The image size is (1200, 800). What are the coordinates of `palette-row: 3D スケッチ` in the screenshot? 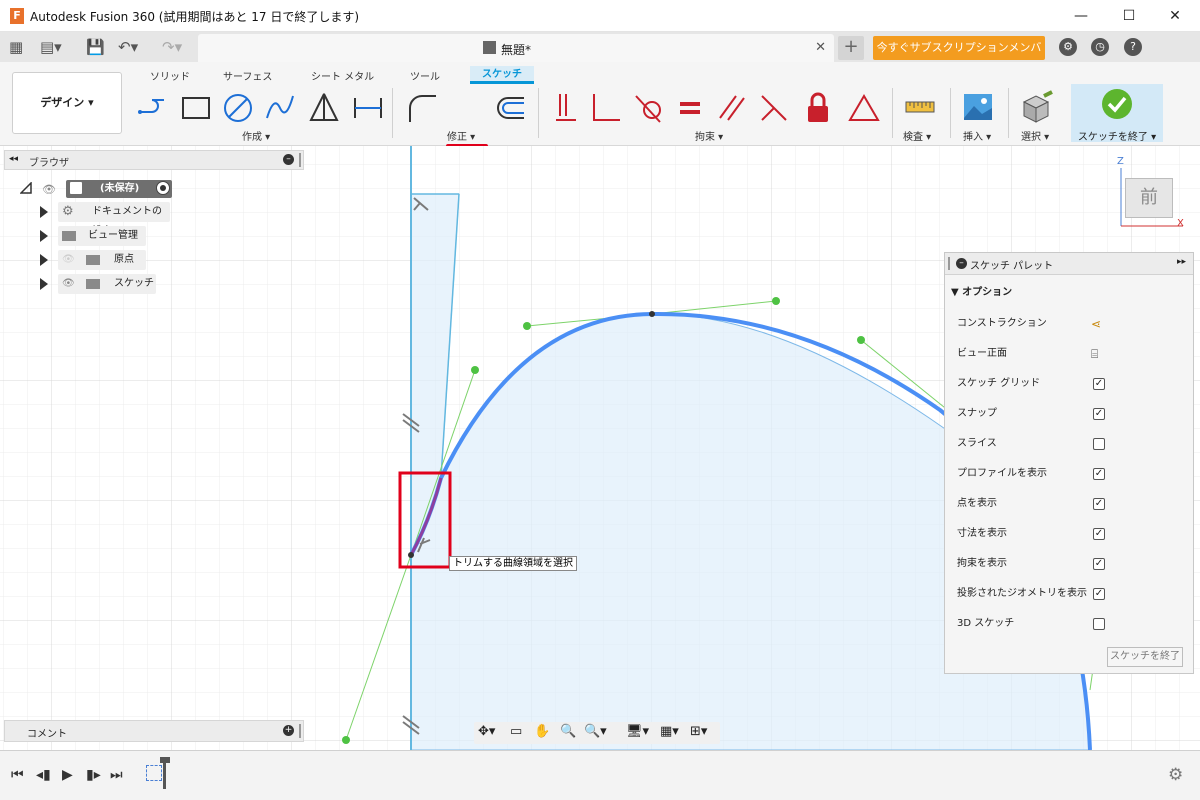 It's located at (1069, 624).